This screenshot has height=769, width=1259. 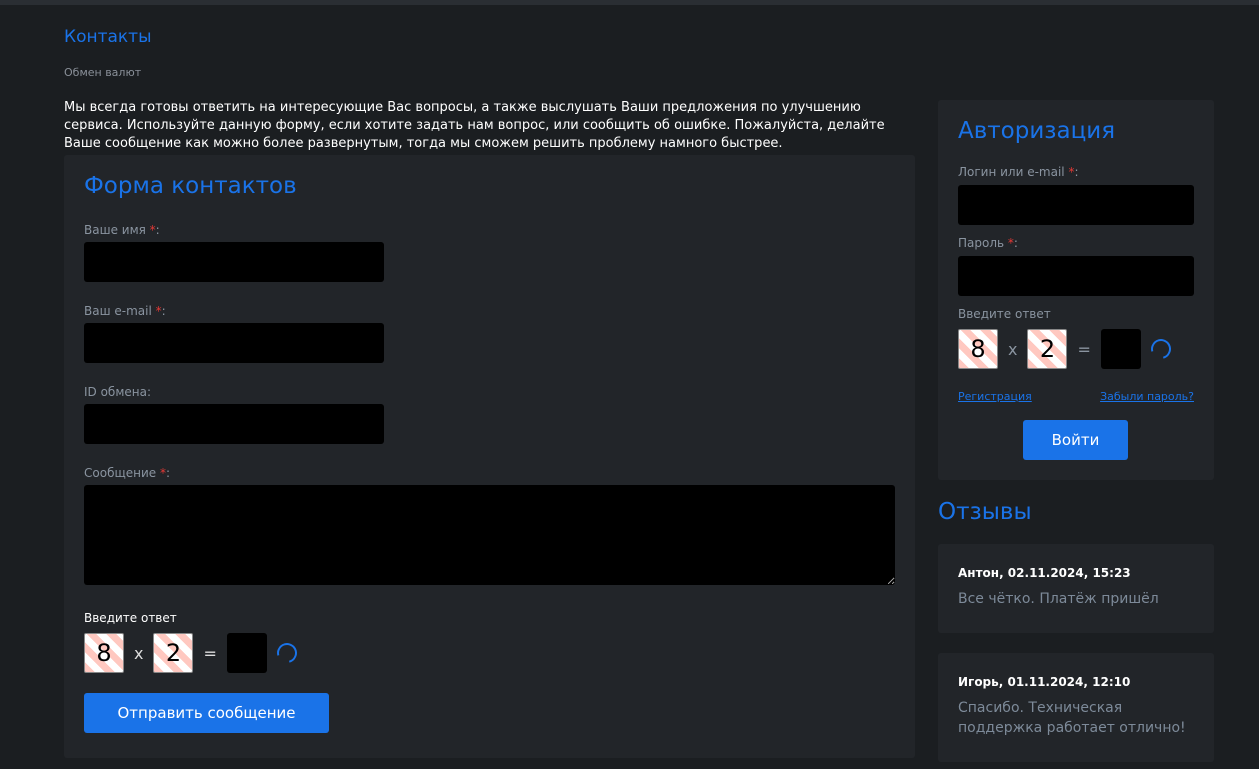 What do you see at coordinates (1075, 440) in the screenshot?
I see `login-button: Войти` at bounding box center [1075, 440].